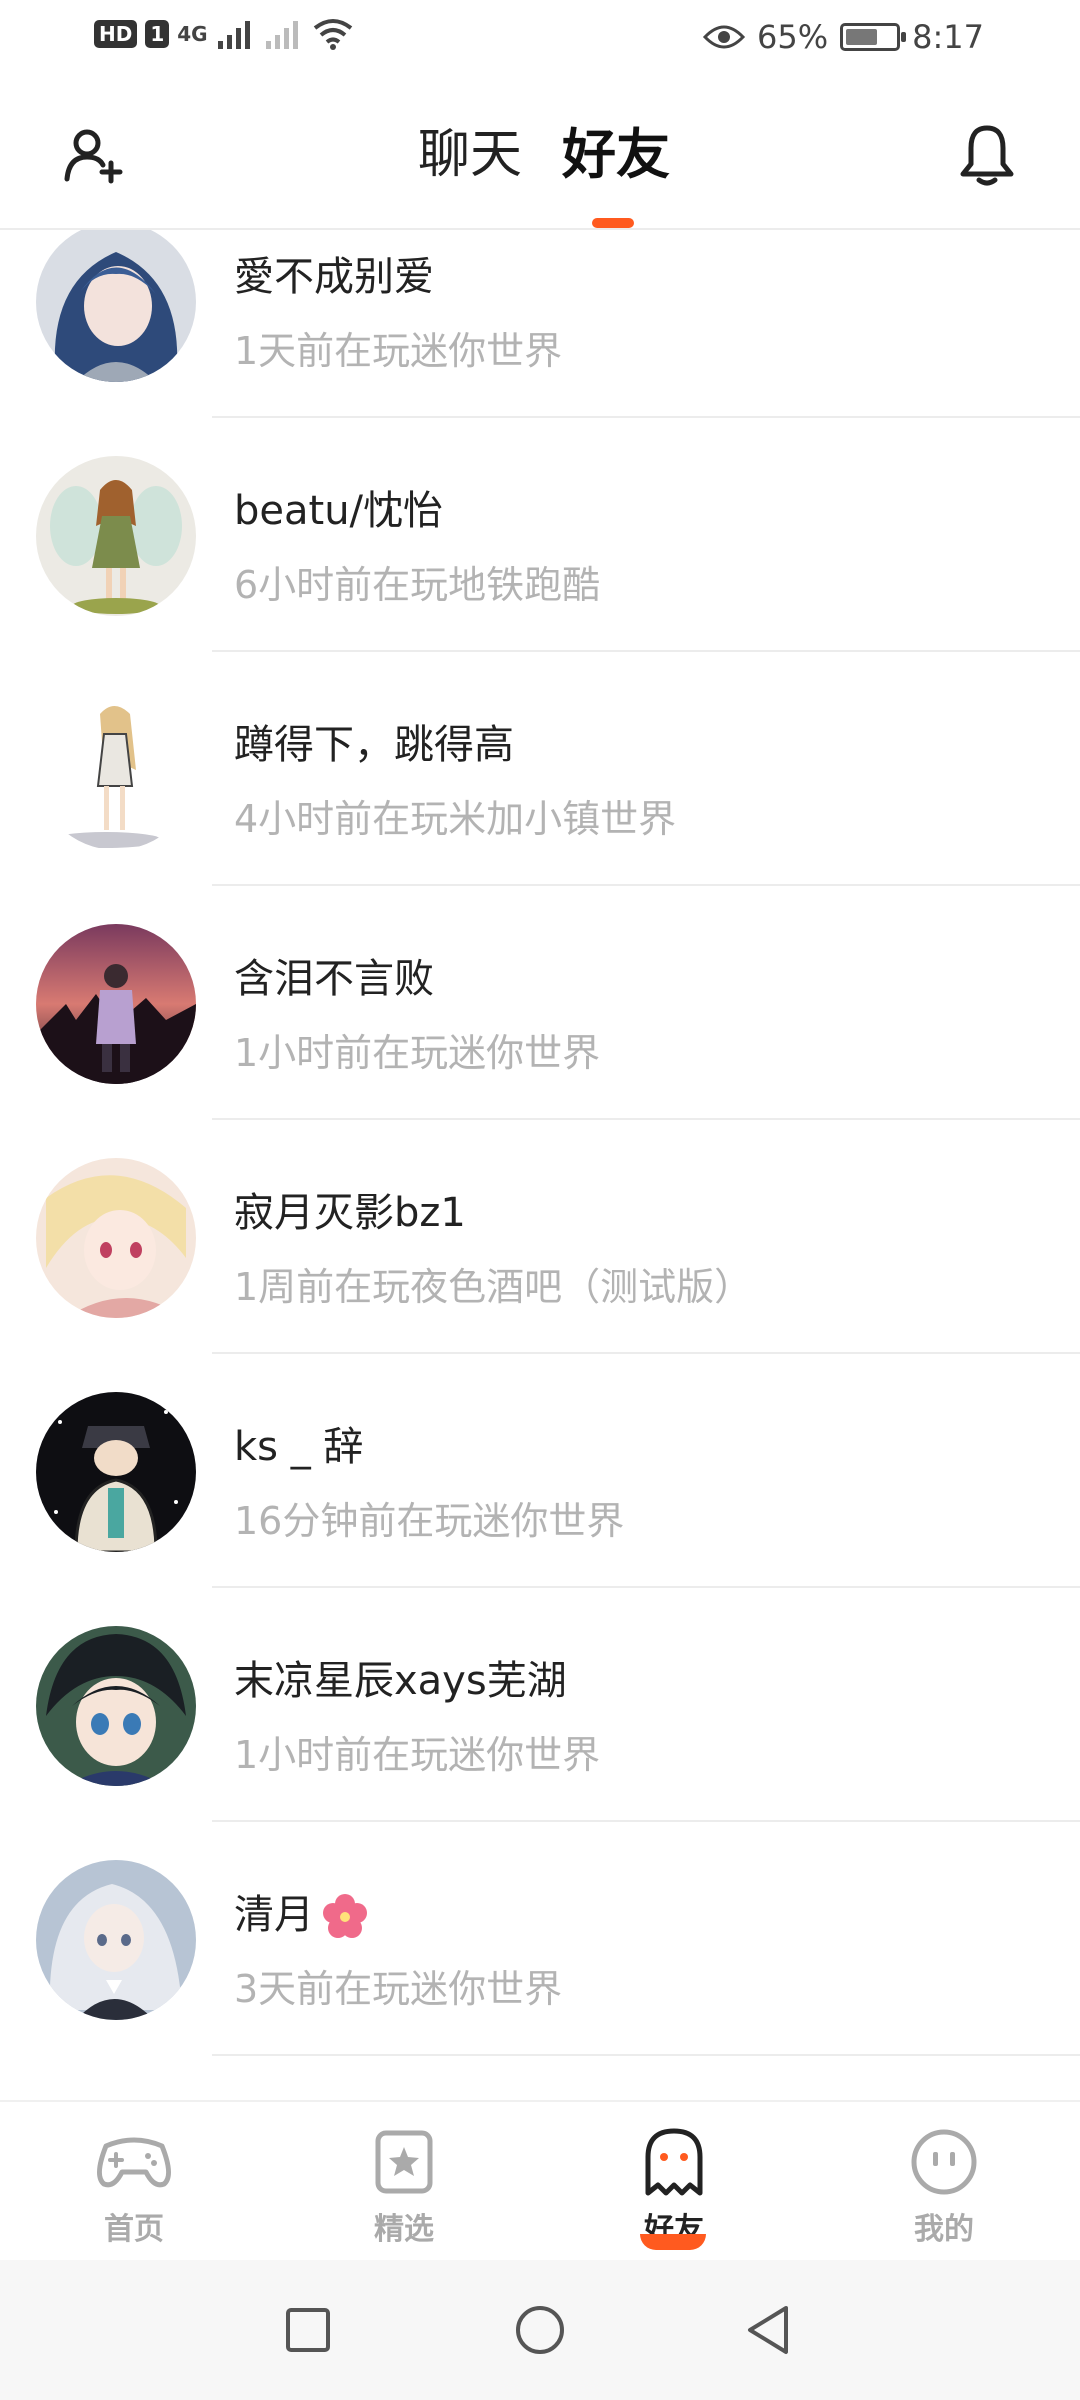  I want to click on square-icon, so click(308, 2330).